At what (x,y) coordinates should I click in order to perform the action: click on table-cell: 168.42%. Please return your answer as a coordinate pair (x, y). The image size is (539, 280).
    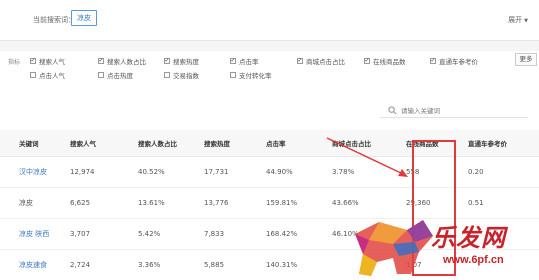
    Looking at the image, I should click on (299, 234).